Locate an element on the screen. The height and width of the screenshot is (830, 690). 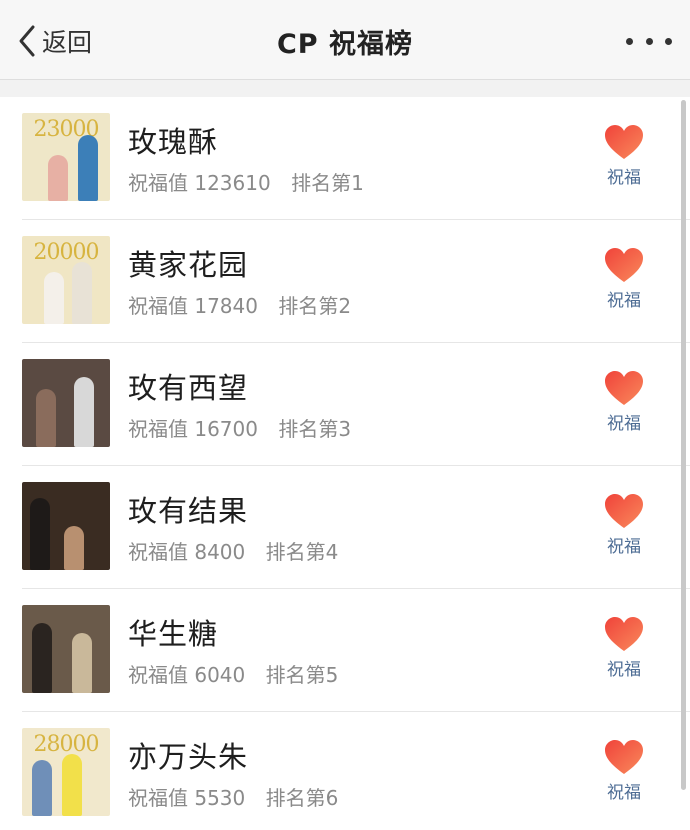
item-meta: 祝福值 16700 排名第3 is located at coordinates (239, 427).